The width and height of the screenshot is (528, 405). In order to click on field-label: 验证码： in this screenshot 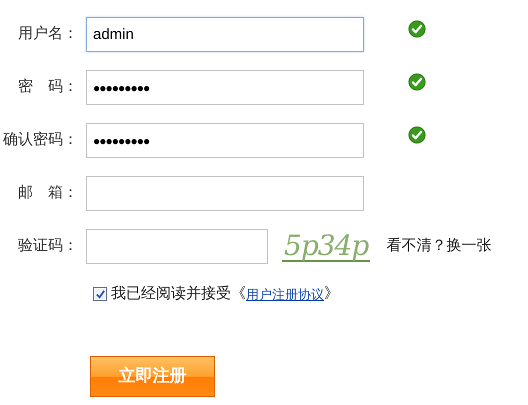, I will do `click(48, 246)`.